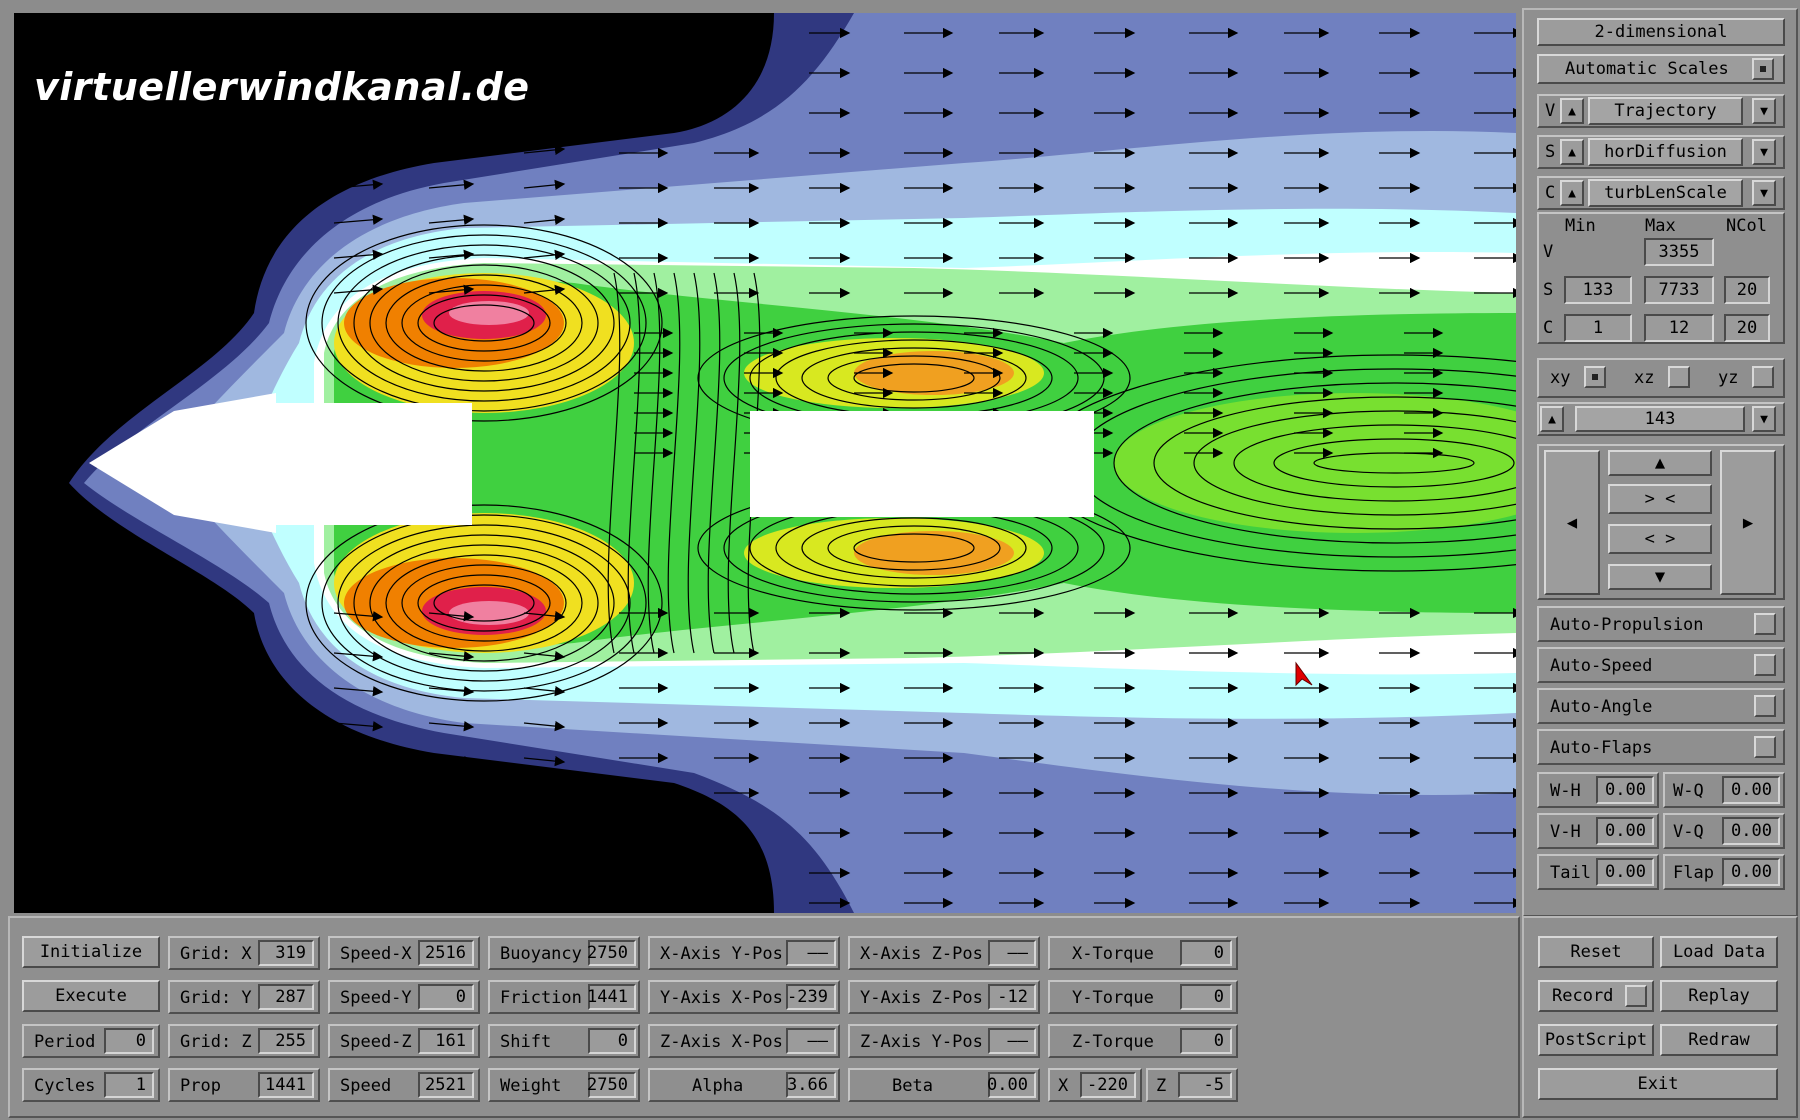  What do you see at coordinates (1661, 69) in the screenshot?
I see `automatic-scales-toggle: Automatic Scales` at bounding box center [1661, 69].